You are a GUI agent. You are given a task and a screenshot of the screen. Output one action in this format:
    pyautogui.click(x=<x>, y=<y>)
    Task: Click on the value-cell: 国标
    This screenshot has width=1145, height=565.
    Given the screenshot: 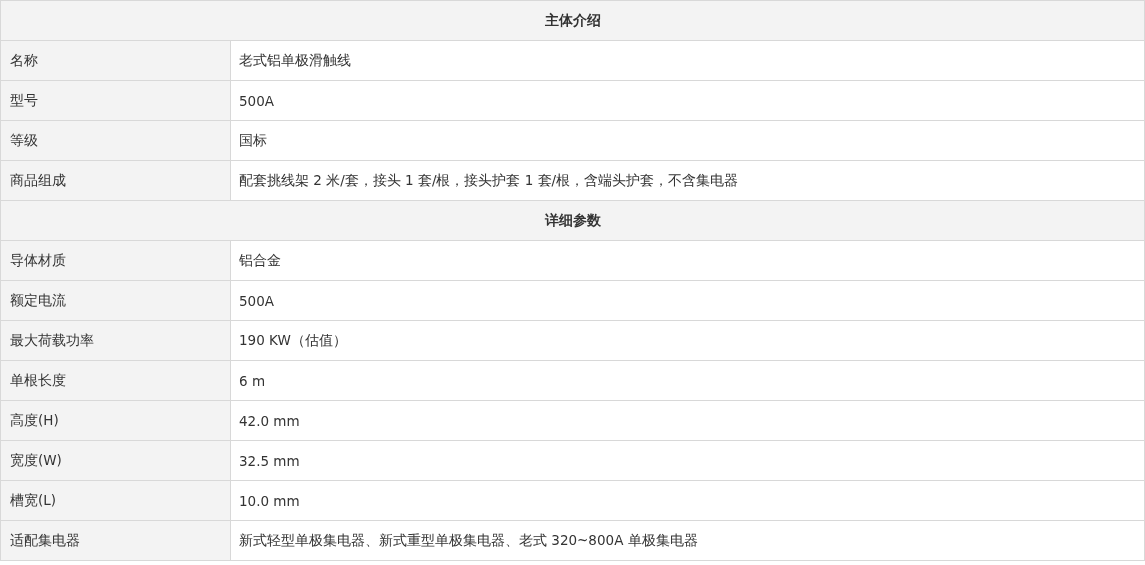 What is the action you would take?
    pyautogui.click(x=687, y=140)
    